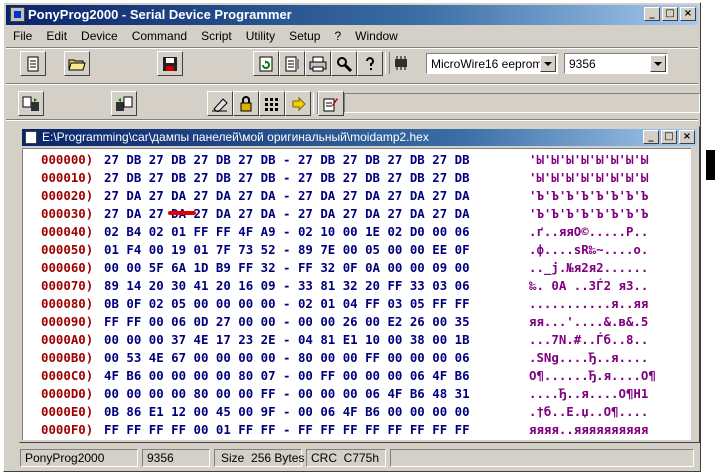 The height and width of the screenshot is (474, 715). I want to click on edit-buffer-icon, so click(292, 63).